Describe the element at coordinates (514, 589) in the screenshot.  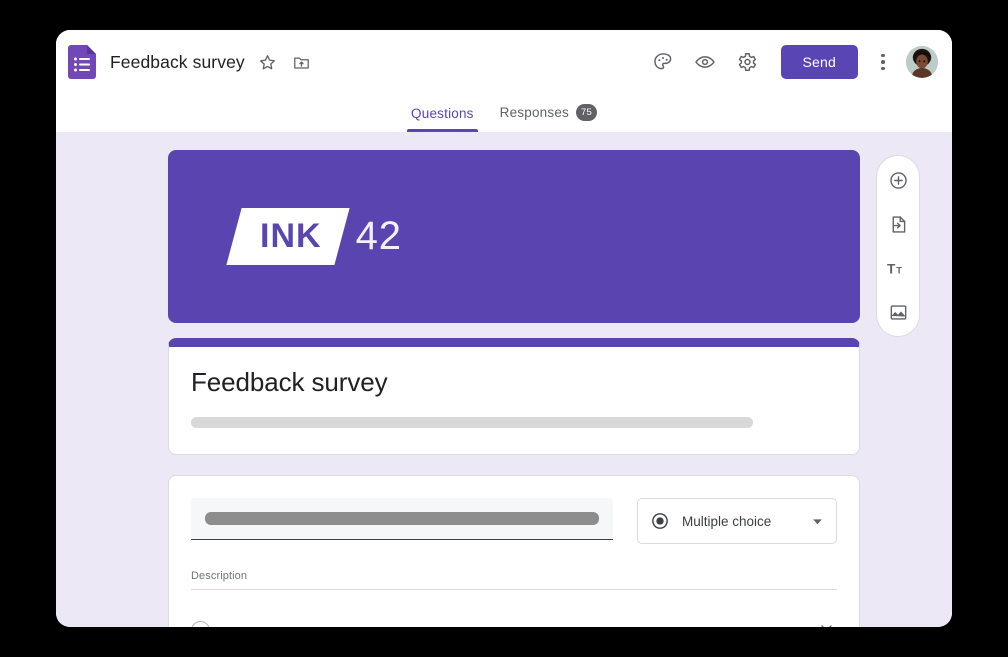
I see `question-description-underline` at that location.